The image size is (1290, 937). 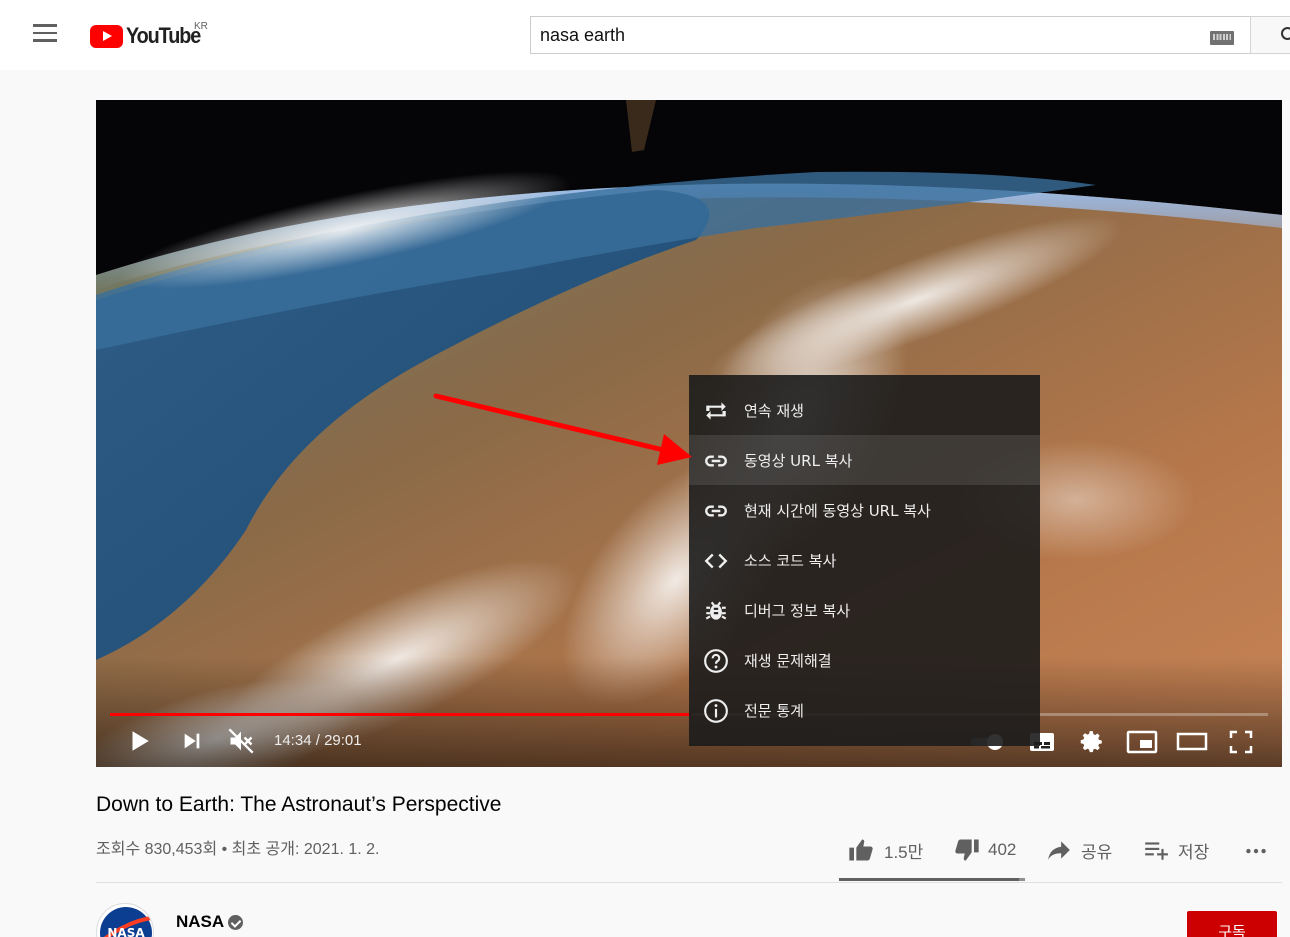 I want to click on settings-icon, so click(x=1092, y=742).